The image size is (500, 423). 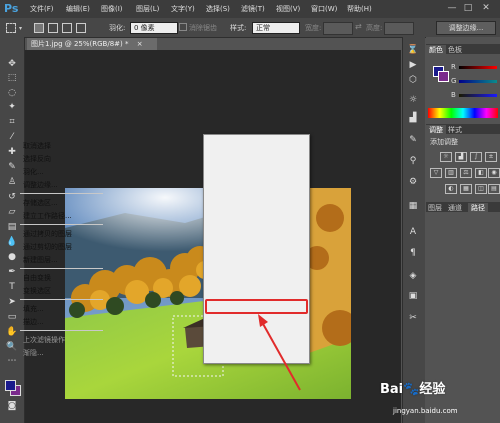 I want to click on add-adjustment-label: 添加调整, so click(x=444, y=142).